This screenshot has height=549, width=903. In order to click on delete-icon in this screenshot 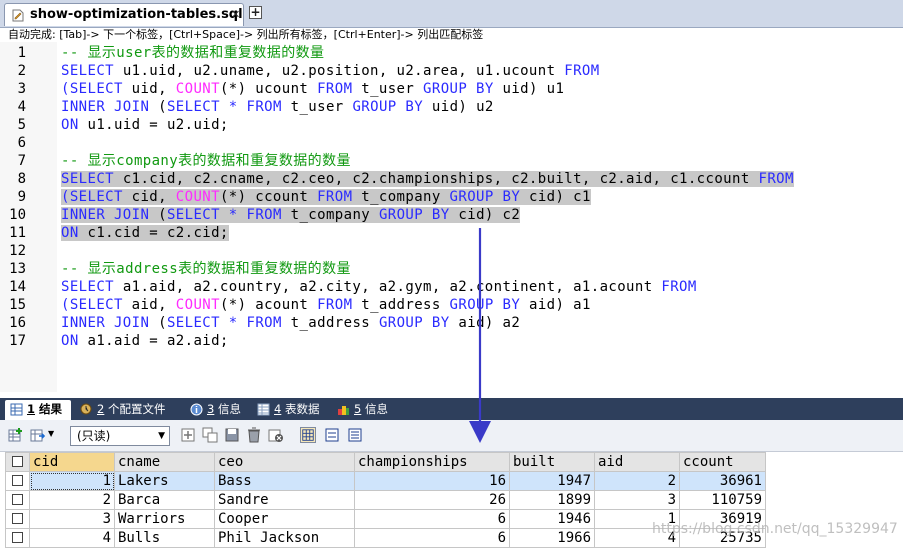, I will do `click(254, 435)`.